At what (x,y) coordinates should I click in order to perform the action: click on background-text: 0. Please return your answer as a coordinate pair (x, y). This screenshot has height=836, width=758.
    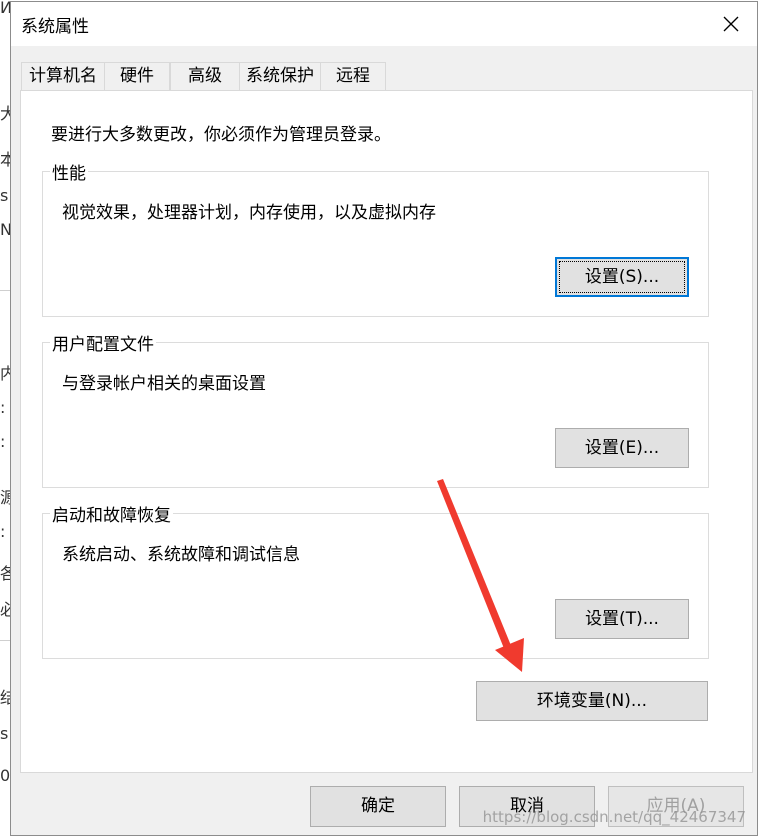
    Looking at the image, I should click on (5, 775).